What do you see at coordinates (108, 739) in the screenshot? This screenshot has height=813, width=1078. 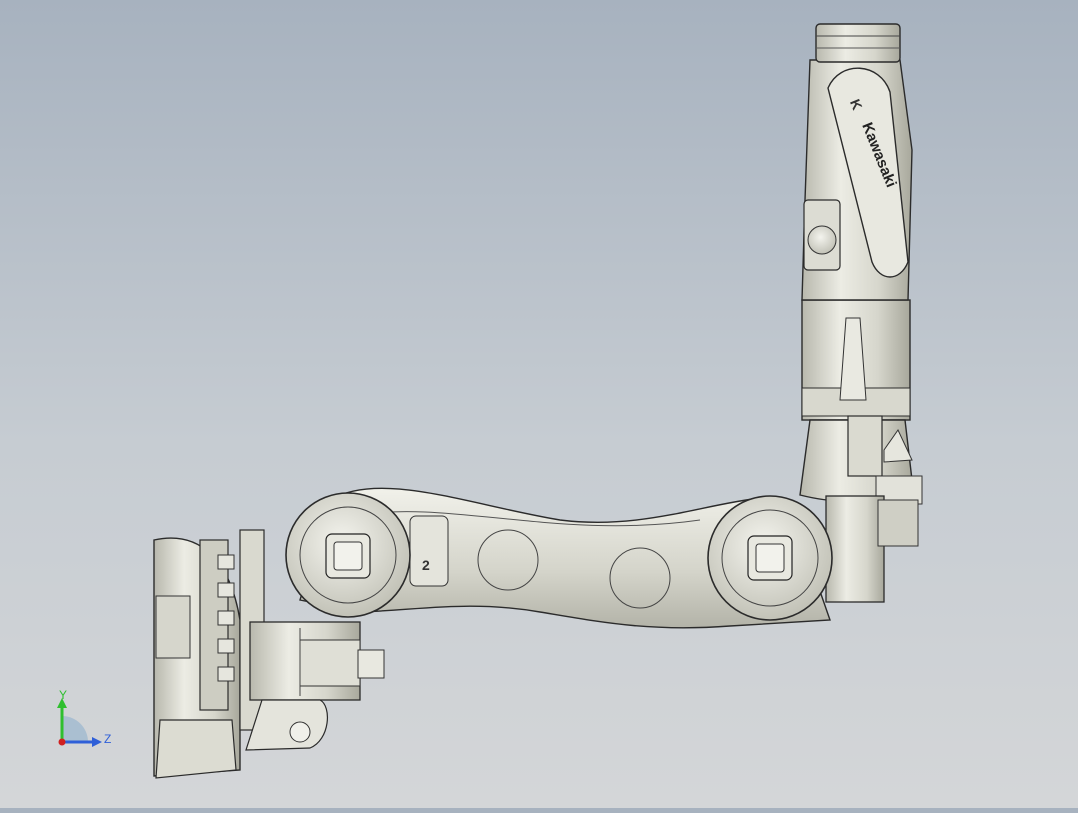 I see `triad-z-label: Z` at bounding box center [108, 739].